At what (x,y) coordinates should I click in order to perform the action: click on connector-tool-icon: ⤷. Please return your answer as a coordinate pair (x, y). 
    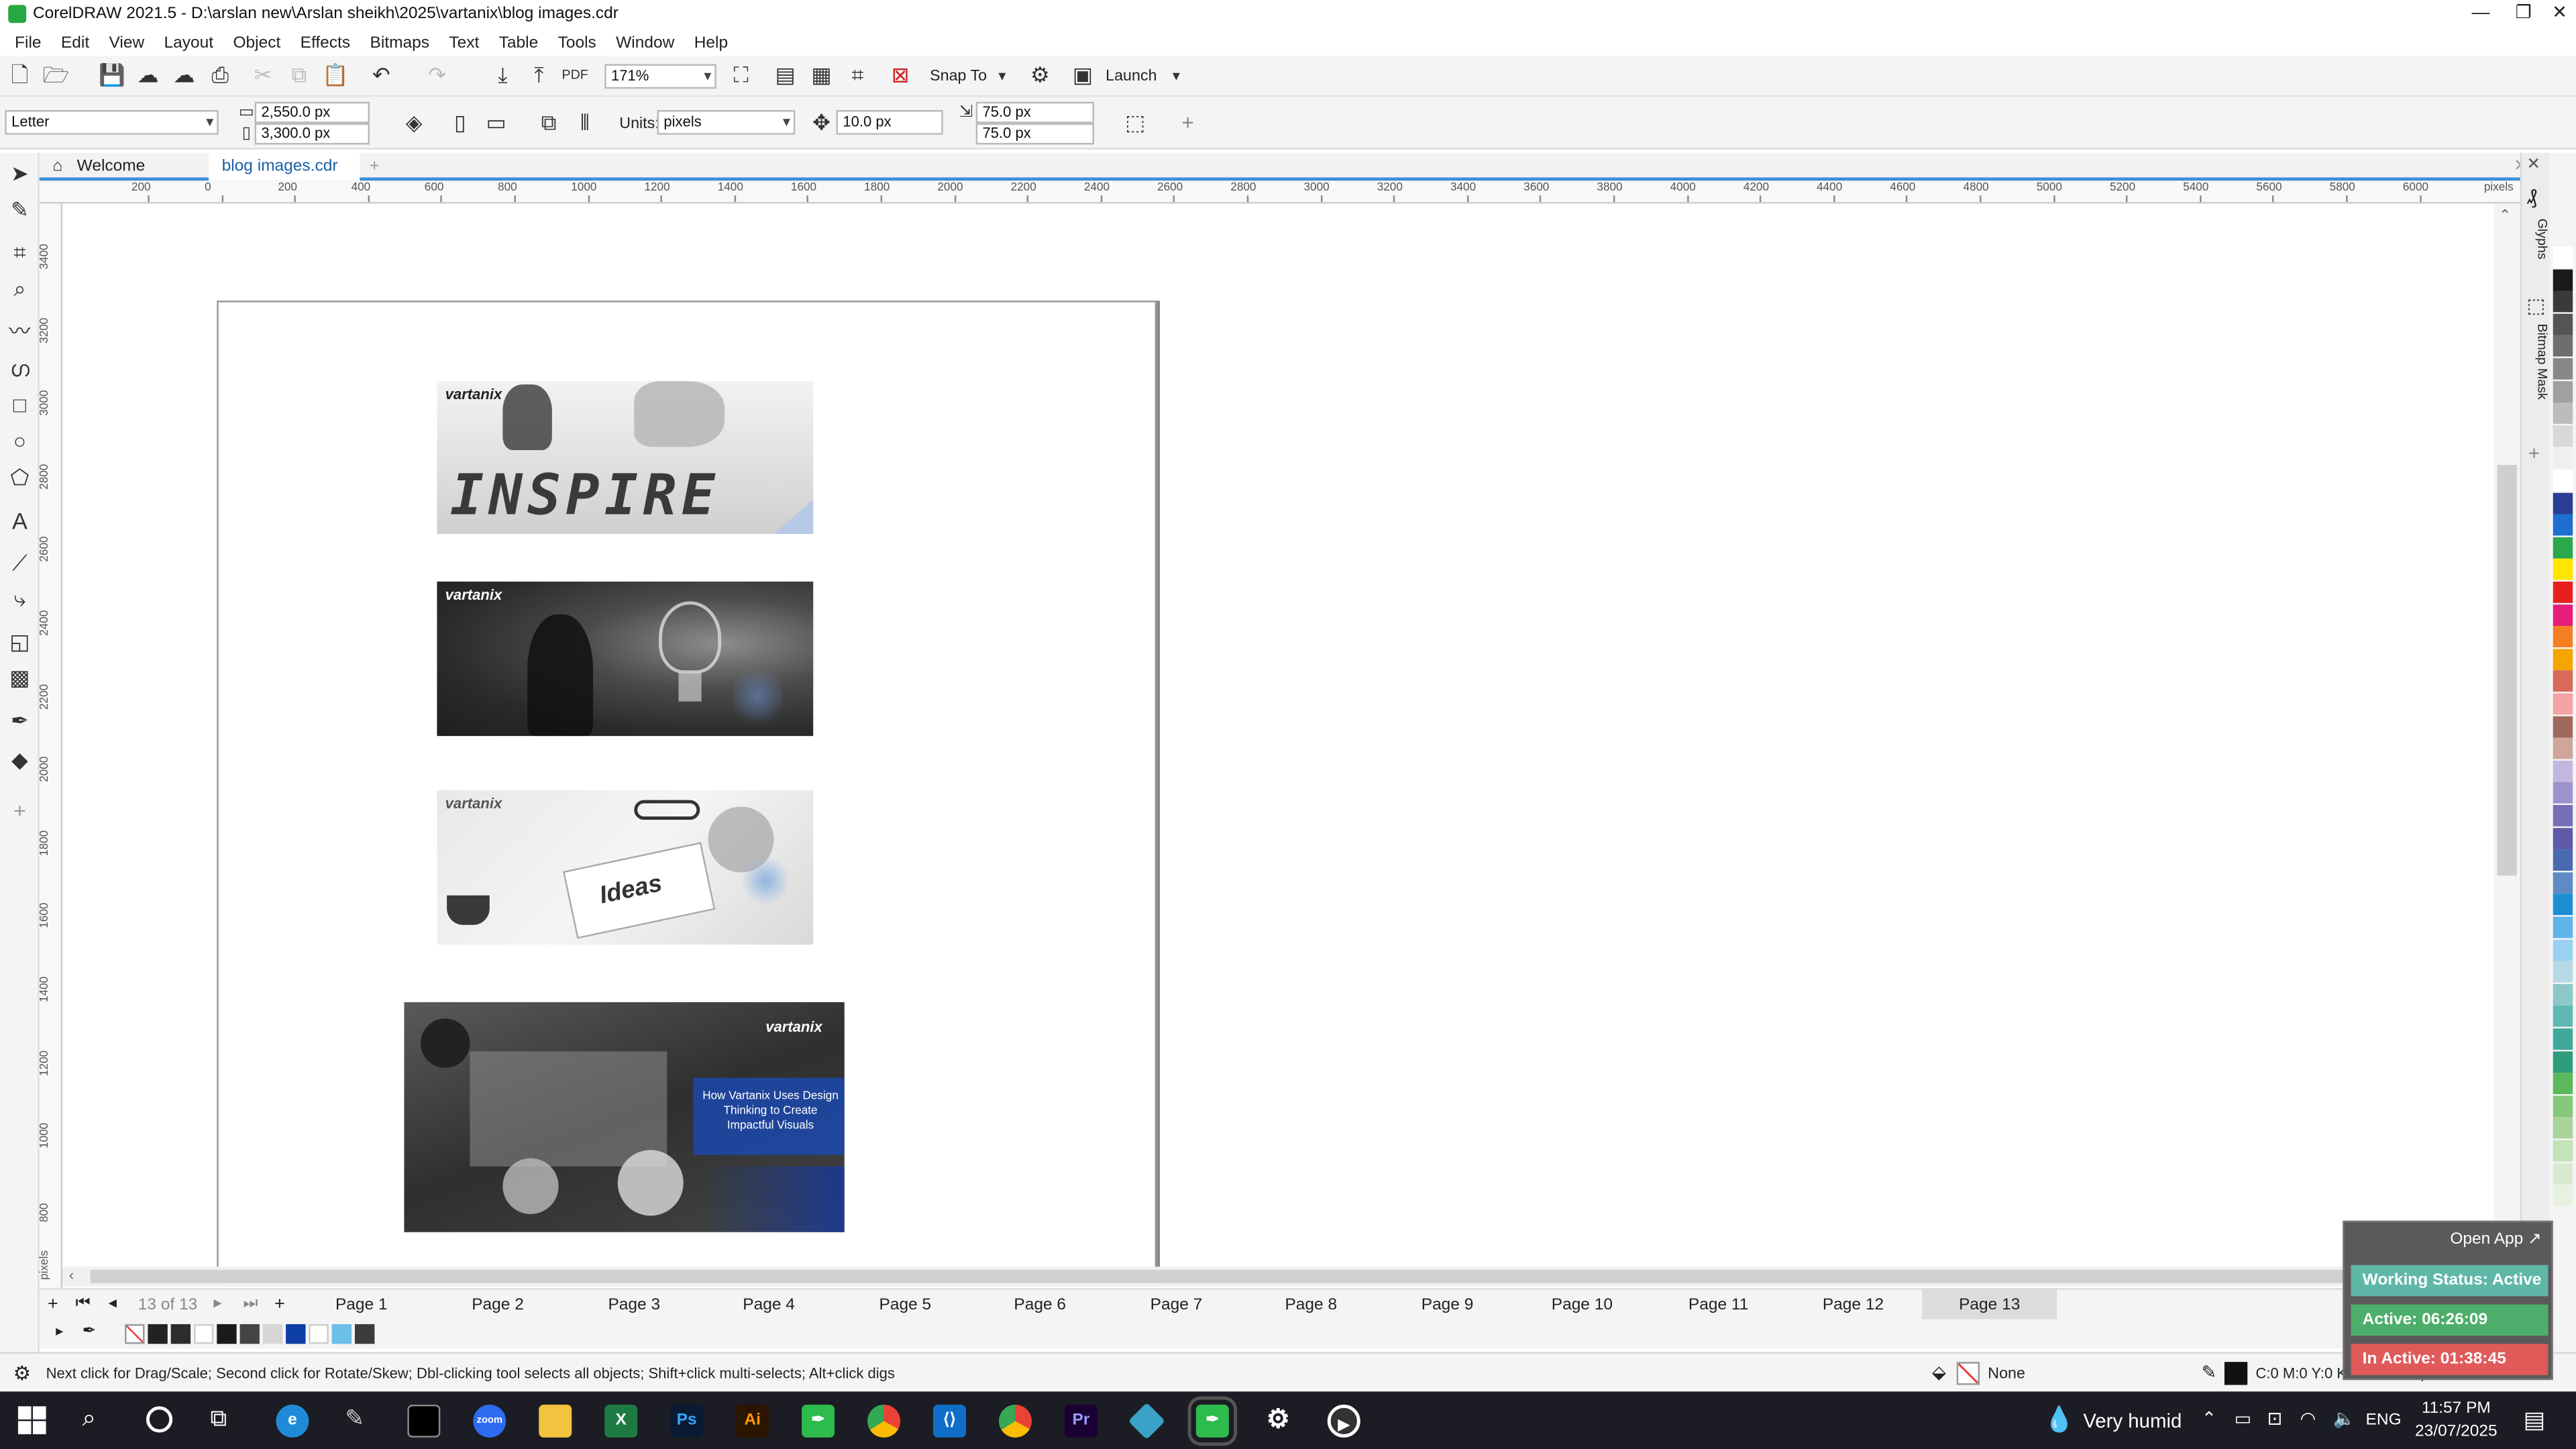
    Looking at the image, I should click on (20, 599).